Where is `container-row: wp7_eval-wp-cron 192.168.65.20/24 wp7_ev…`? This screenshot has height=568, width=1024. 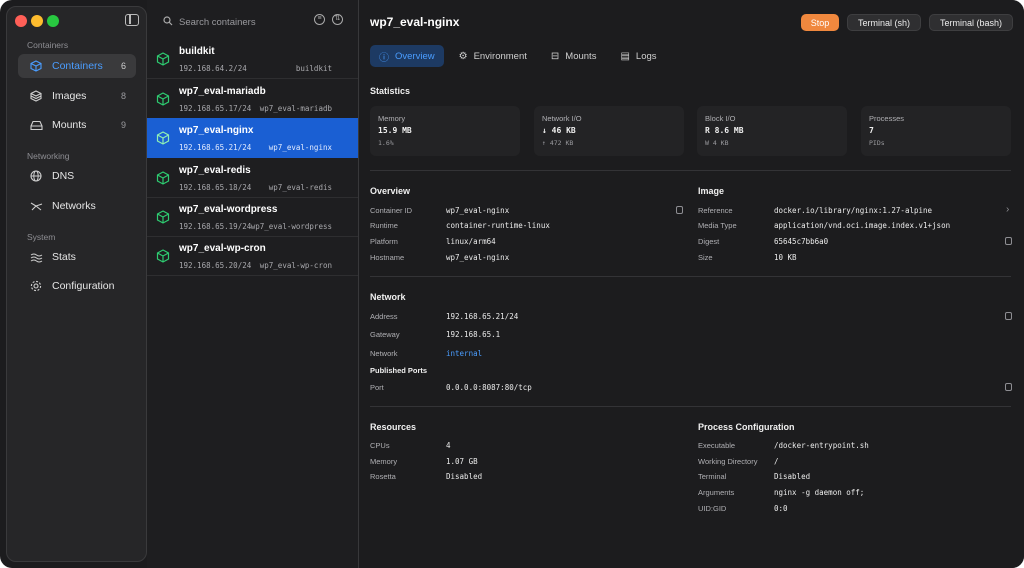
container-row: wp7_eval-wp-cron 192.168.65.20/24 wp7_ev… is located at coordinates (252, 256).